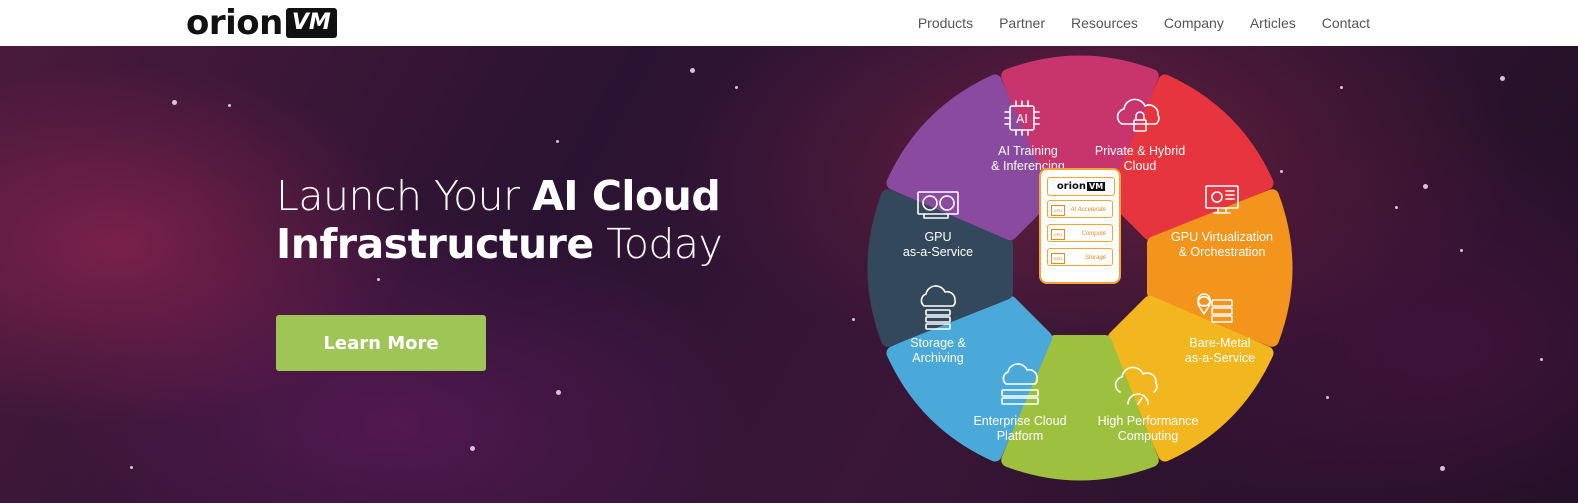 This screenshot has width=1578, height=503. I want to click on center-row-tag: SSD, so click(1058, 258).